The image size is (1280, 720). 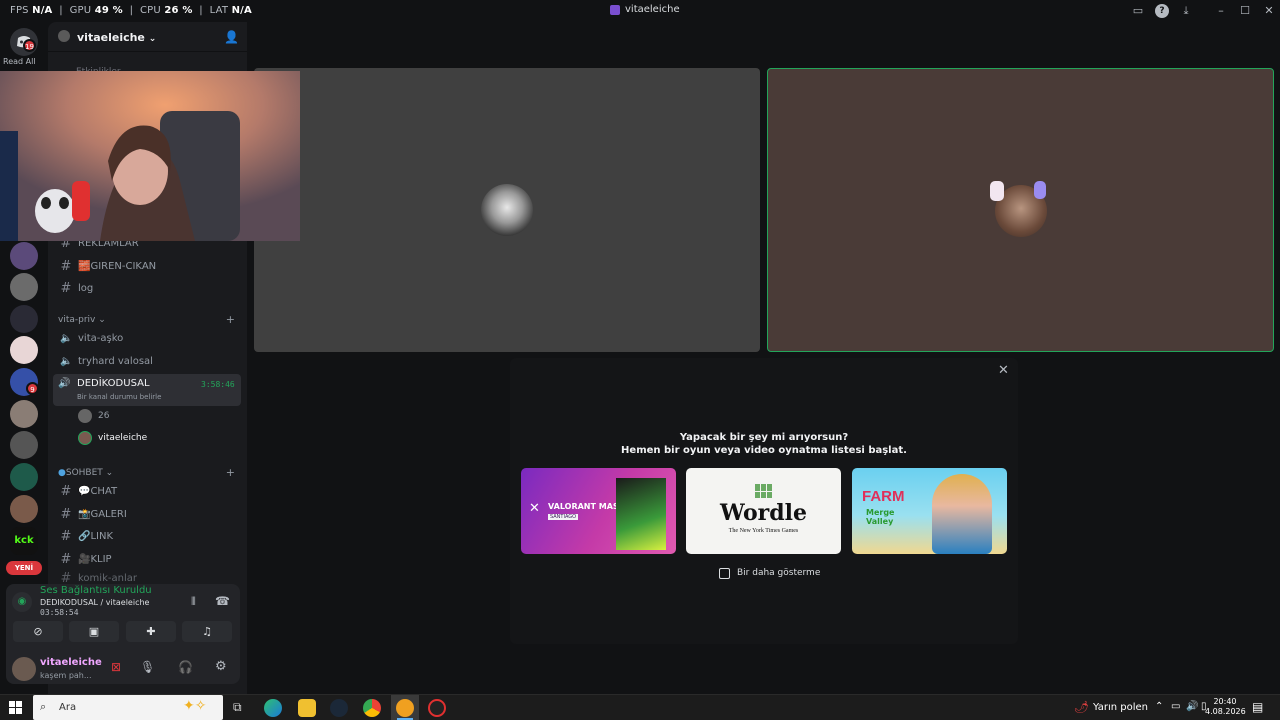 What do you see at coordinates (151, 631) in the screenshot?
I see `activities-button: ✚` at bounding box center [151, 631].